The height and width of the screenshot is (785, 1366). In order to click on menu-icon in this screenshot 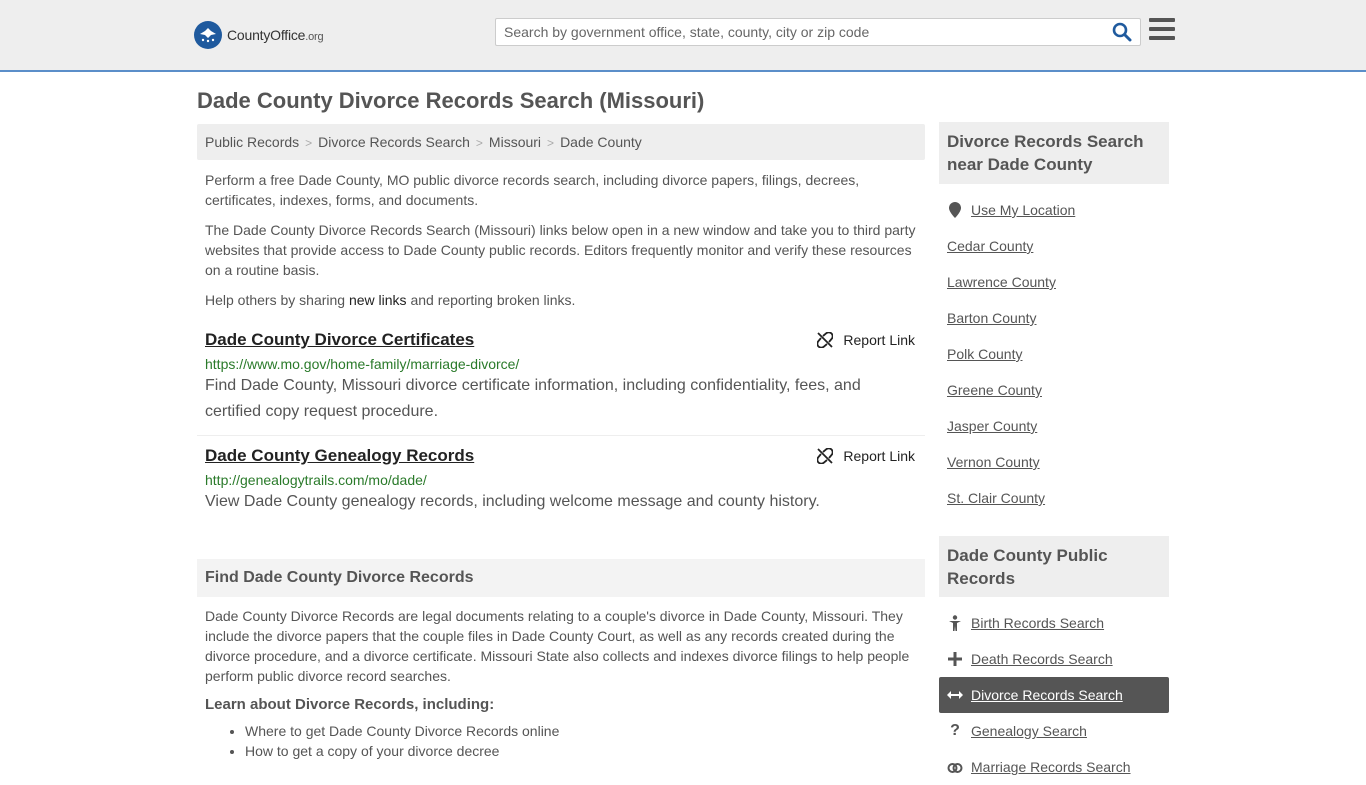, I will do `click(1162, 31)`.